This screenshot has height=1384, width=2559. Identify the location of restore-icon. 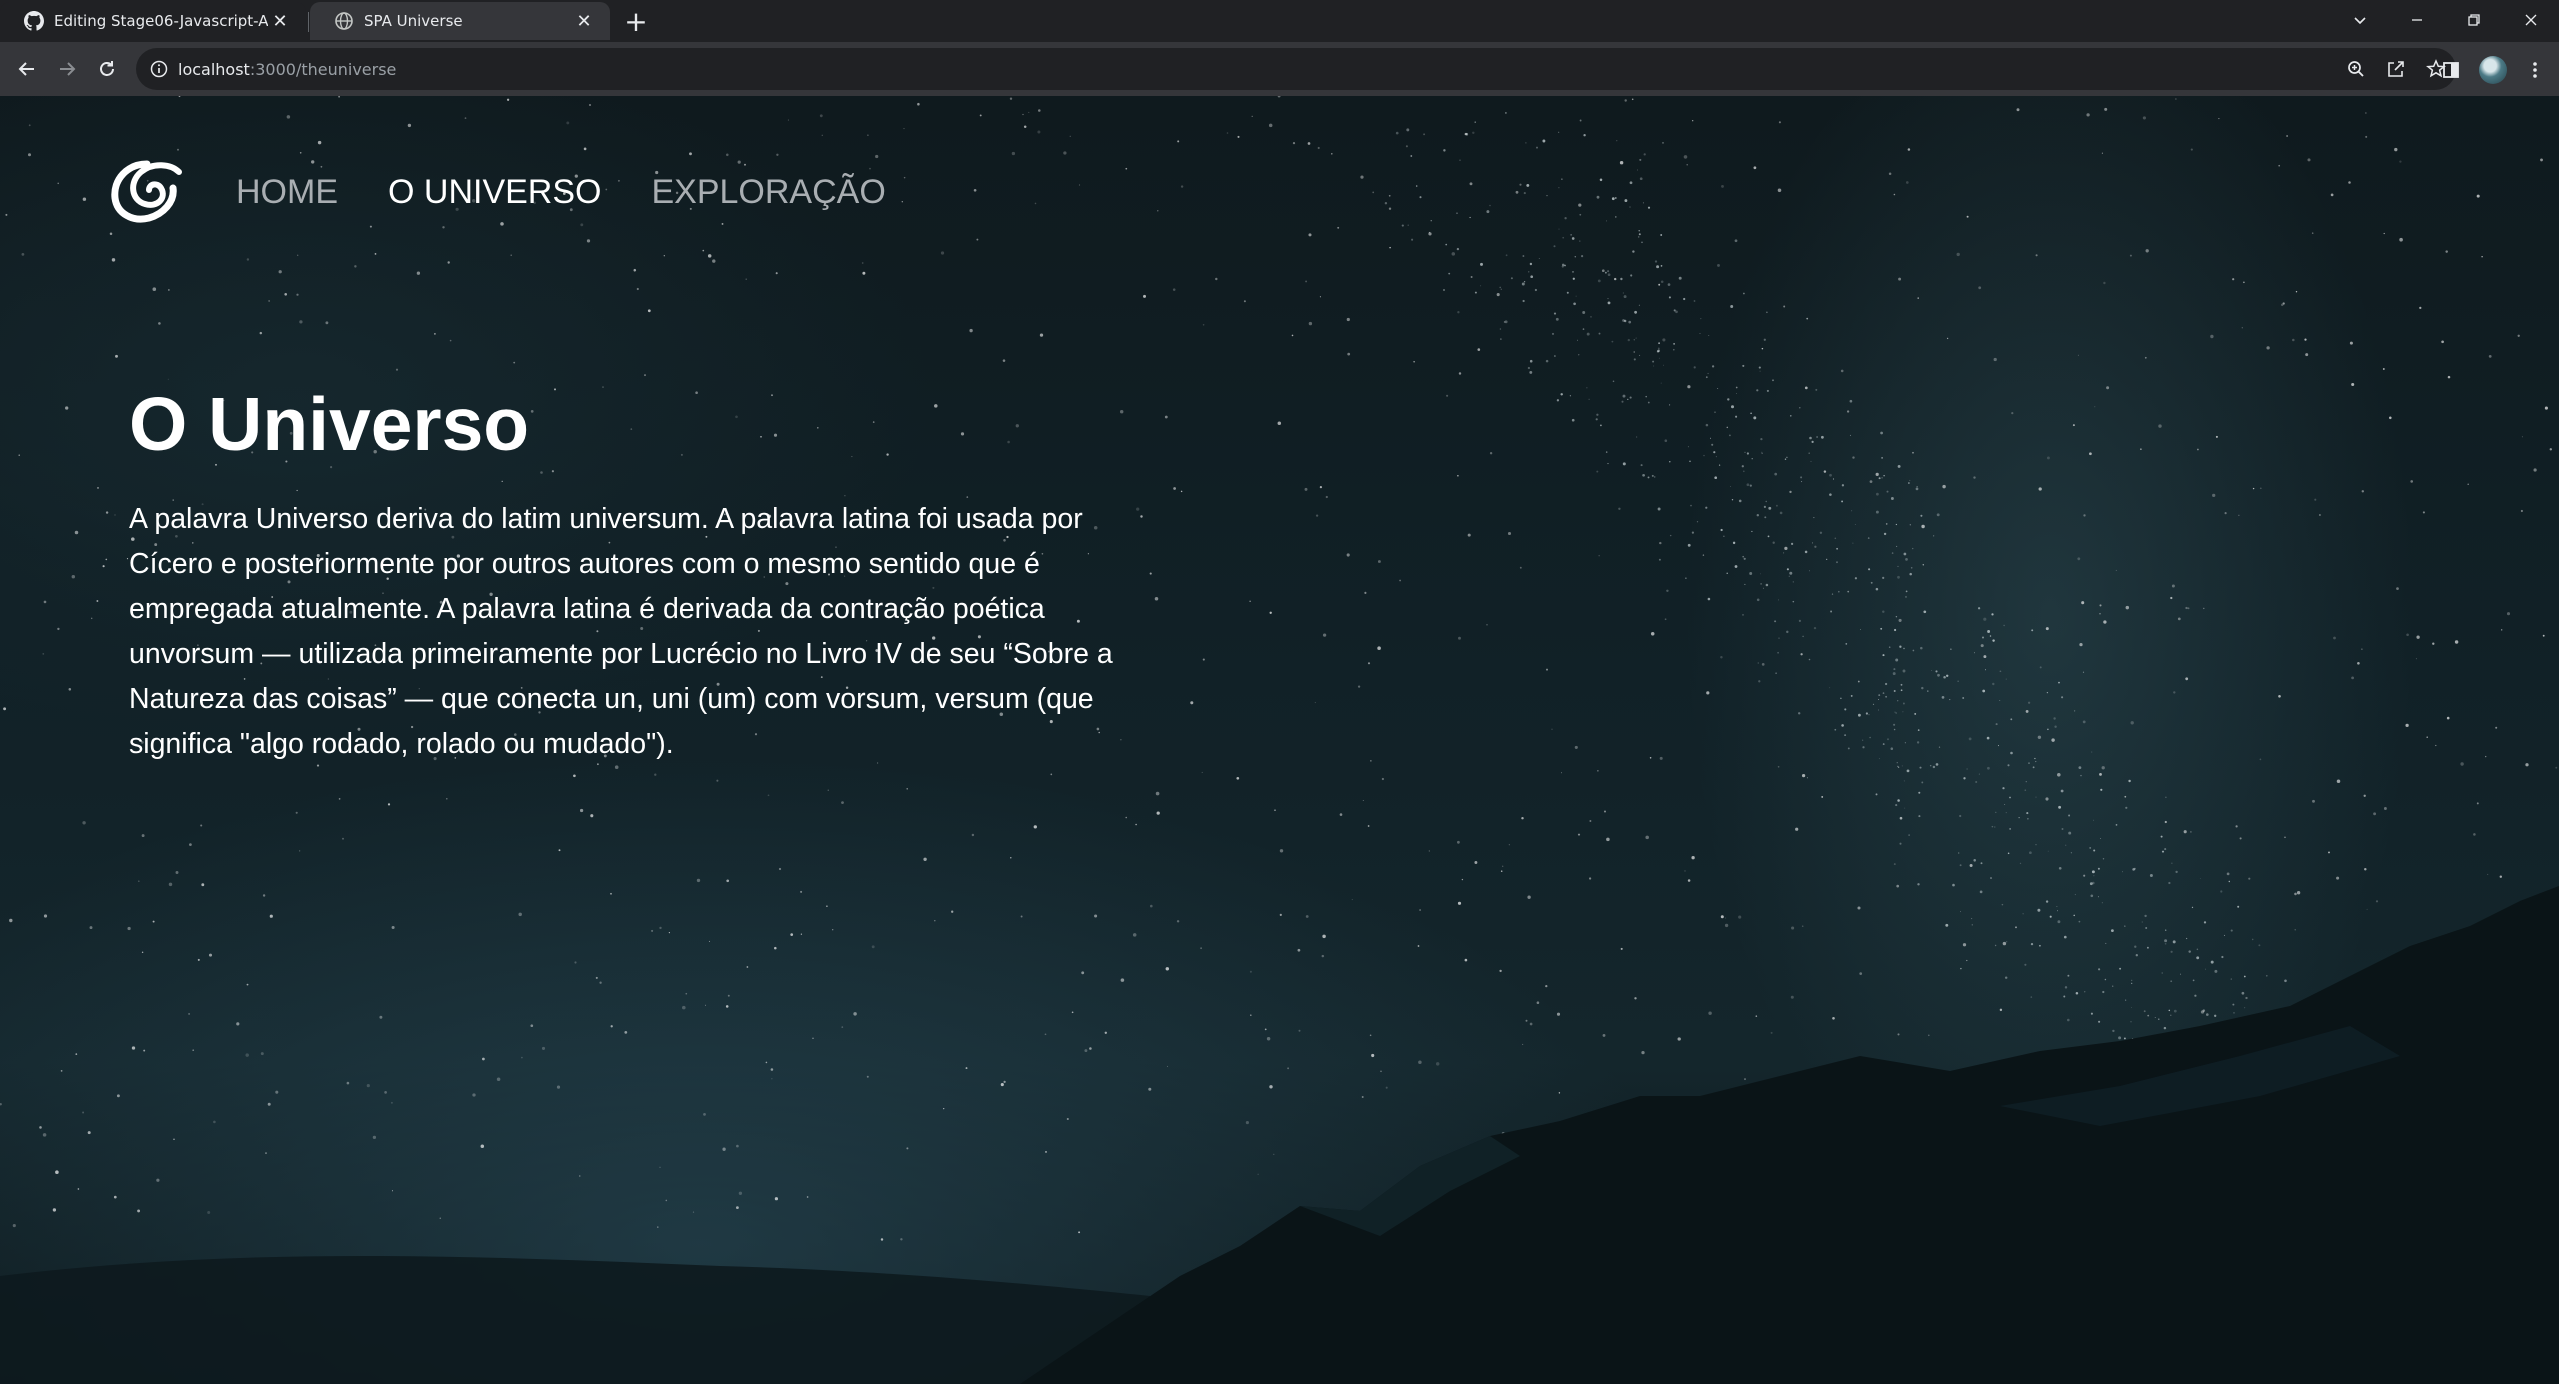
(2473, 20).